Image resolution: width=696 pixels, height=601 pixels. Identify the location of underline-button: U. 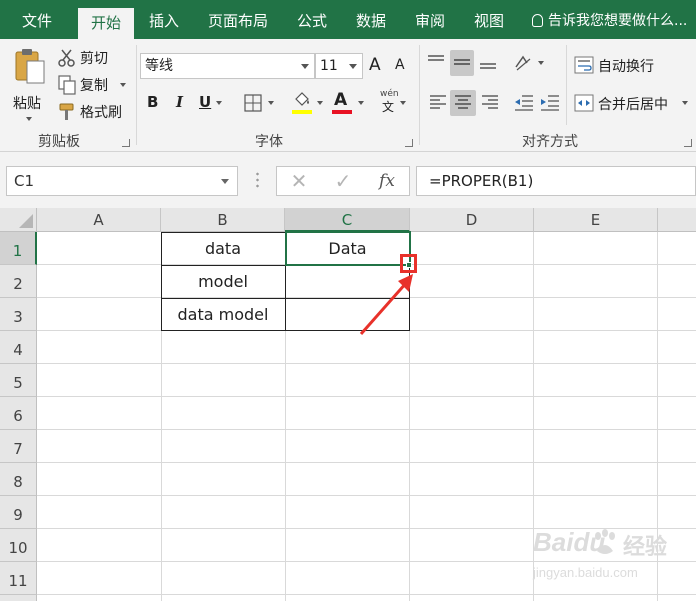
(211, 103).